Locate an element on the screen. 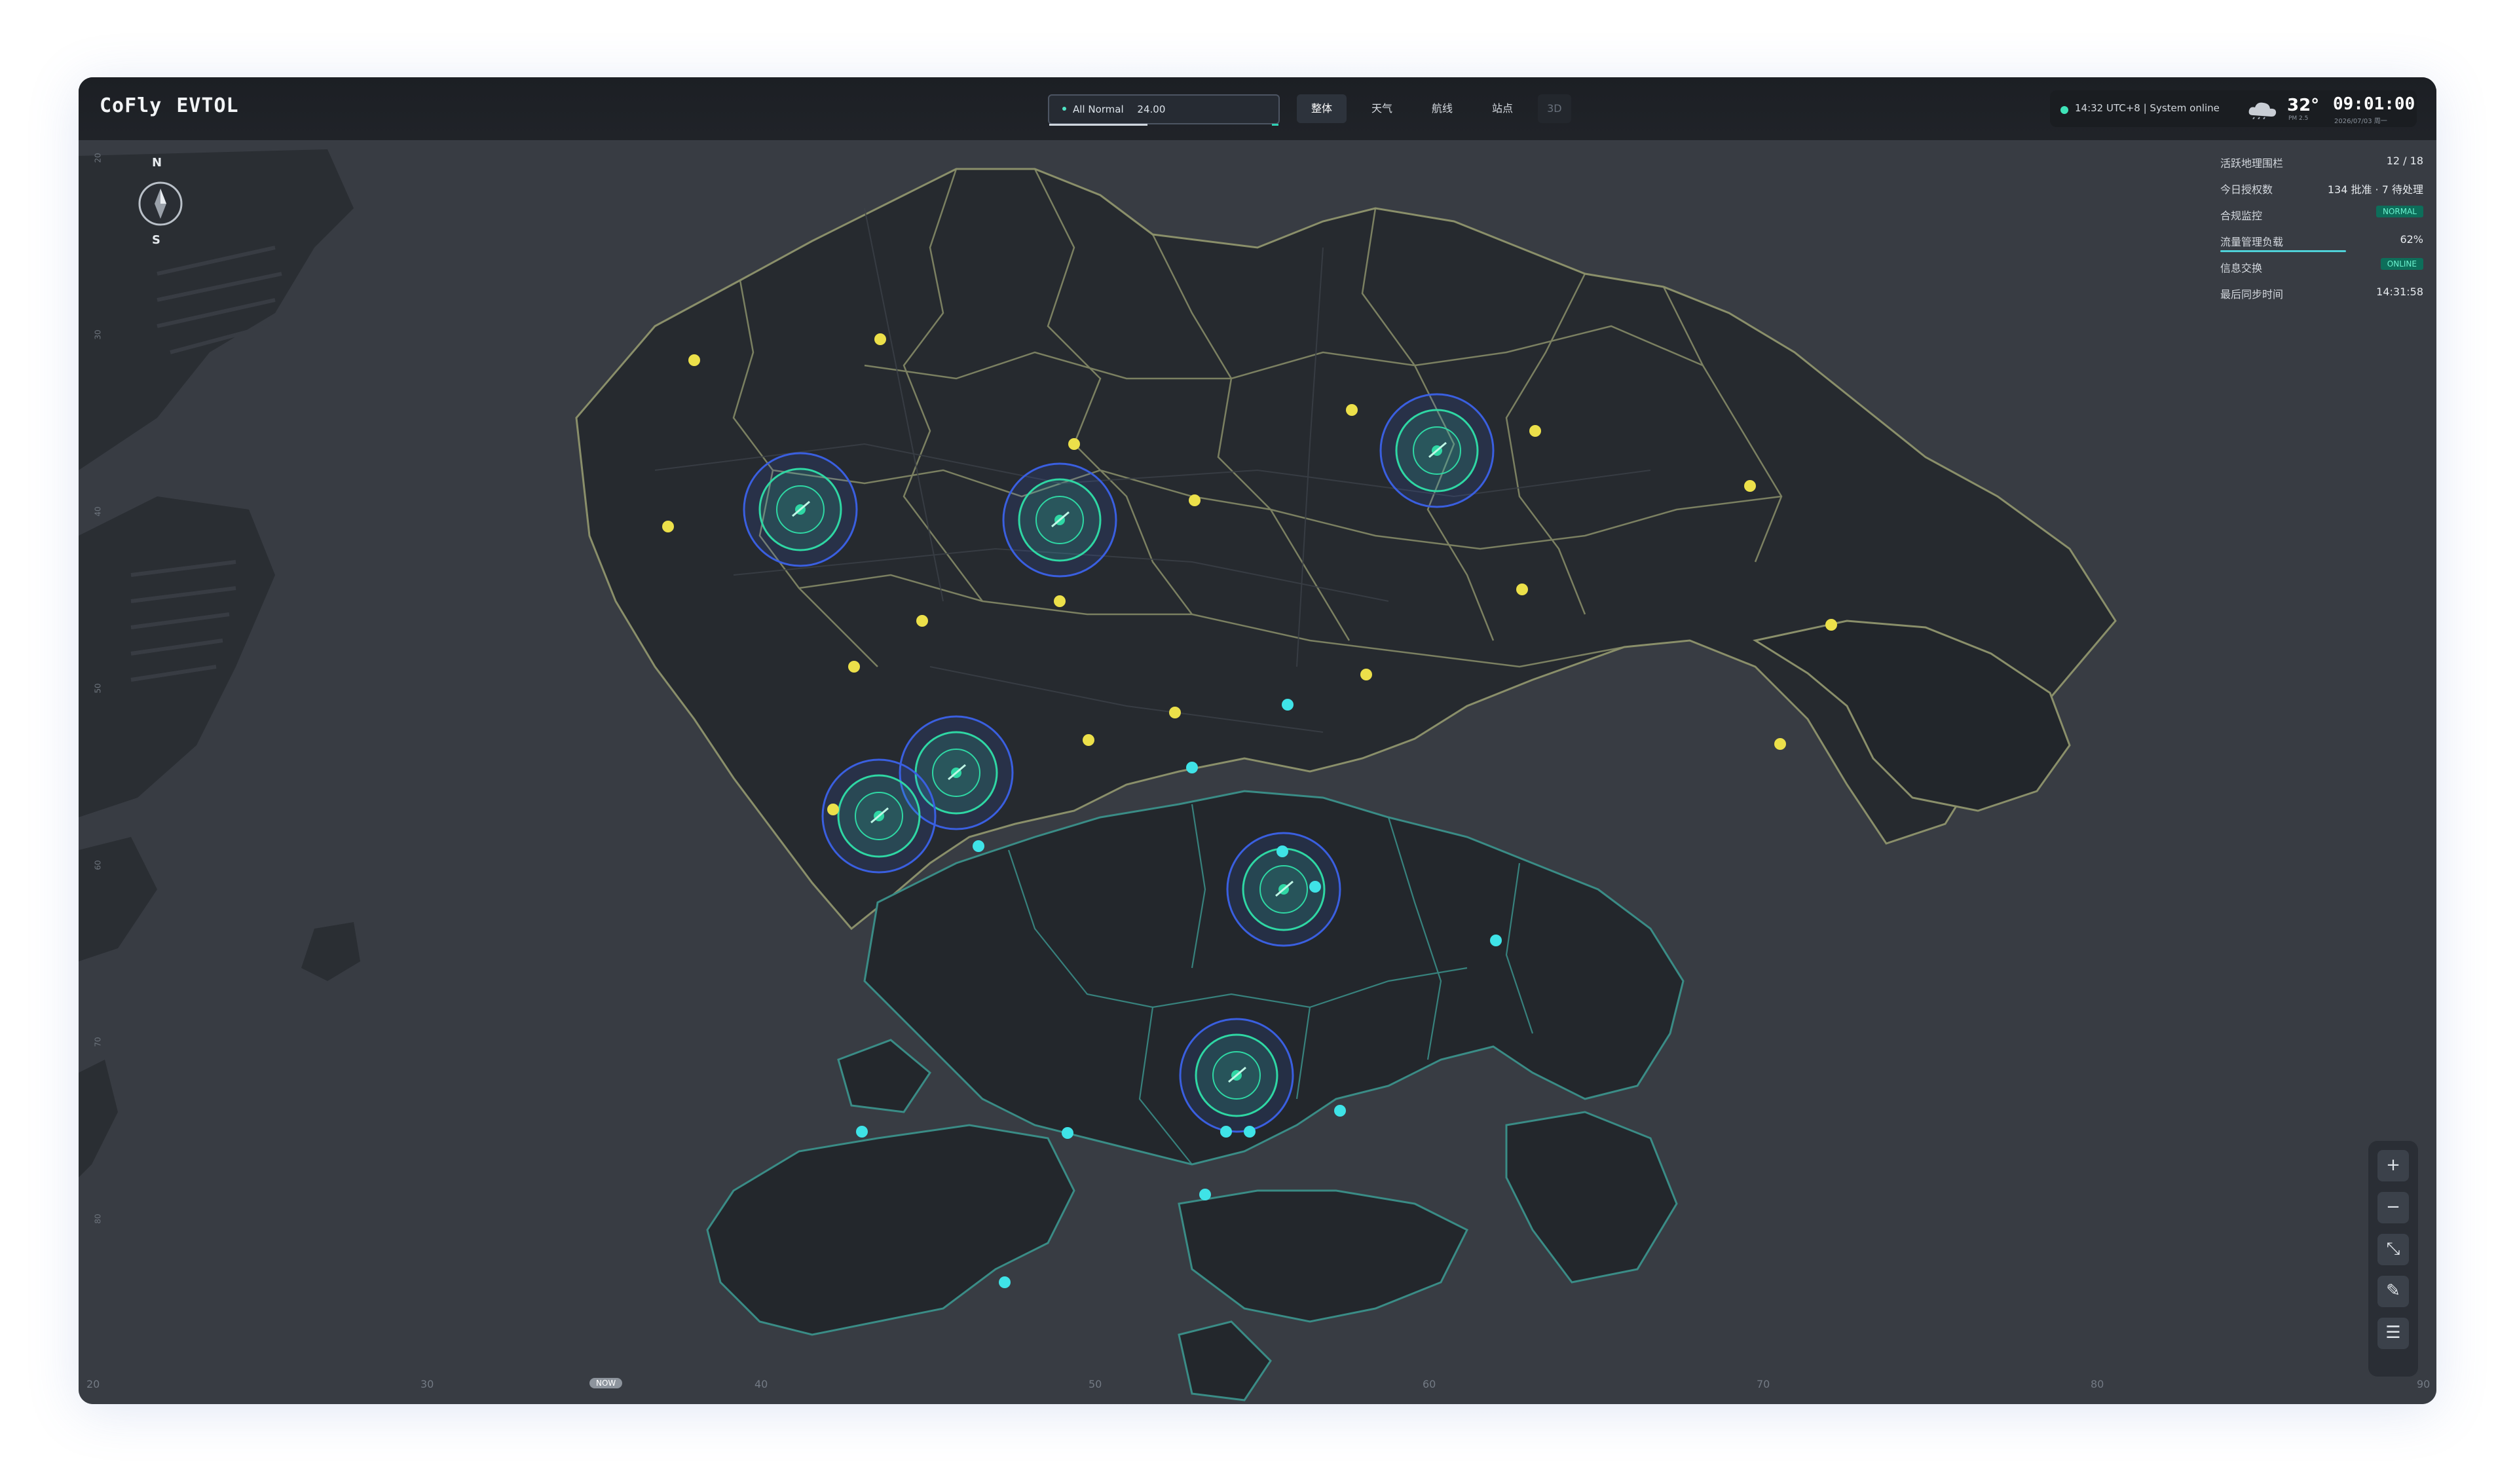 The height and width of the screenshot is (1484, 2515). stat-label: 信息交换 is located at coordinates (2241, 268).